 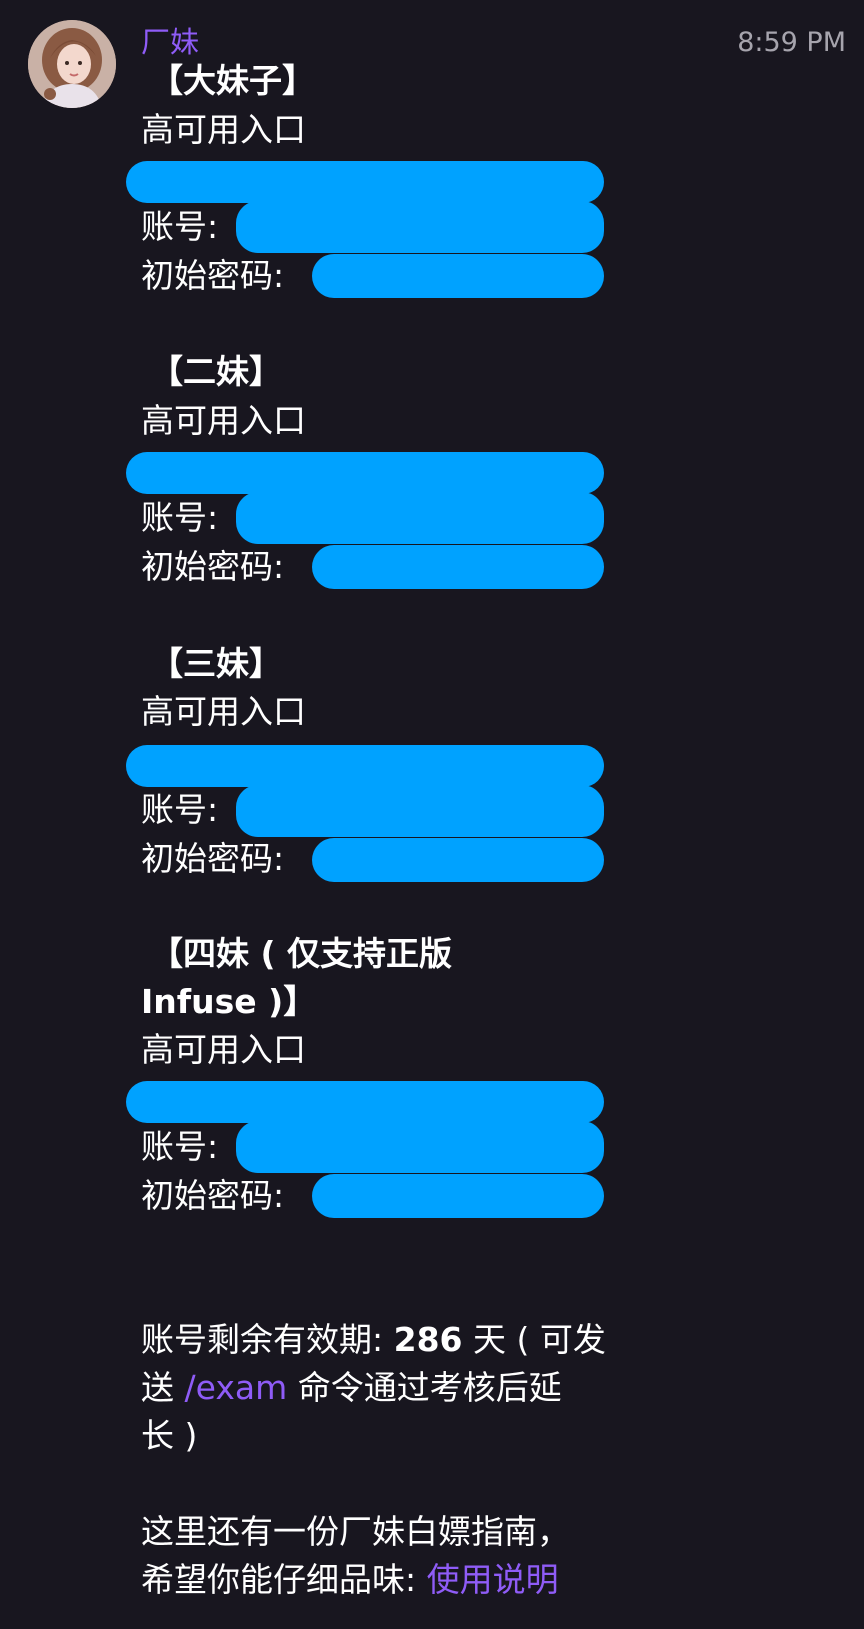 I want to click on validity-line: 长 ), so click(x=169, y=1435).